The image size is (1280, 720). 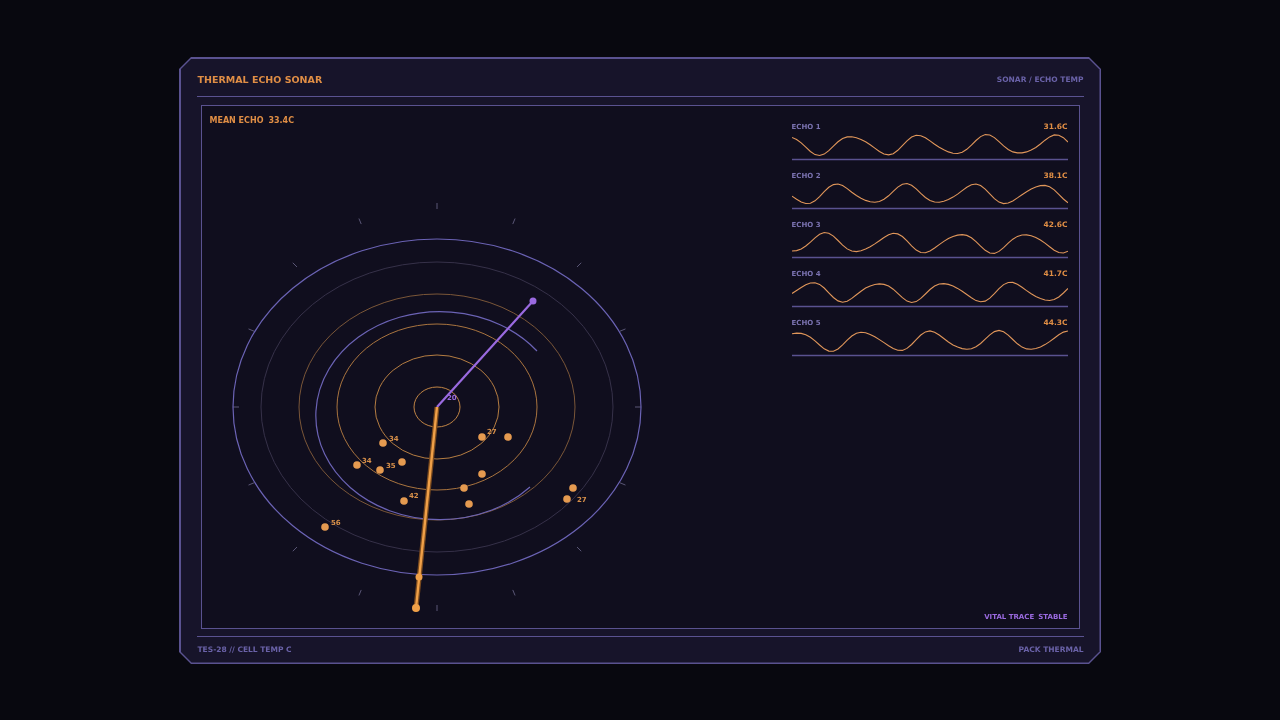 I want to click on app-title: THERMAL ECHO SONAR, so click(x=260, y=78).